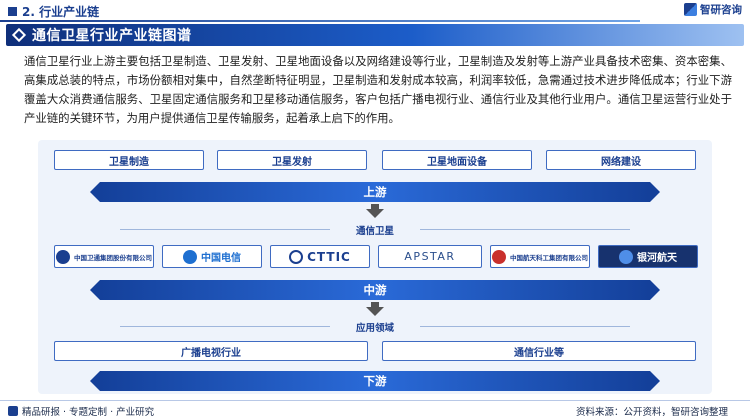  What do you see at coordinates (648, 256) in the screenshot?
I see `company-logo-galaxyspace: 银河航天` at bounding box center [648, 256].